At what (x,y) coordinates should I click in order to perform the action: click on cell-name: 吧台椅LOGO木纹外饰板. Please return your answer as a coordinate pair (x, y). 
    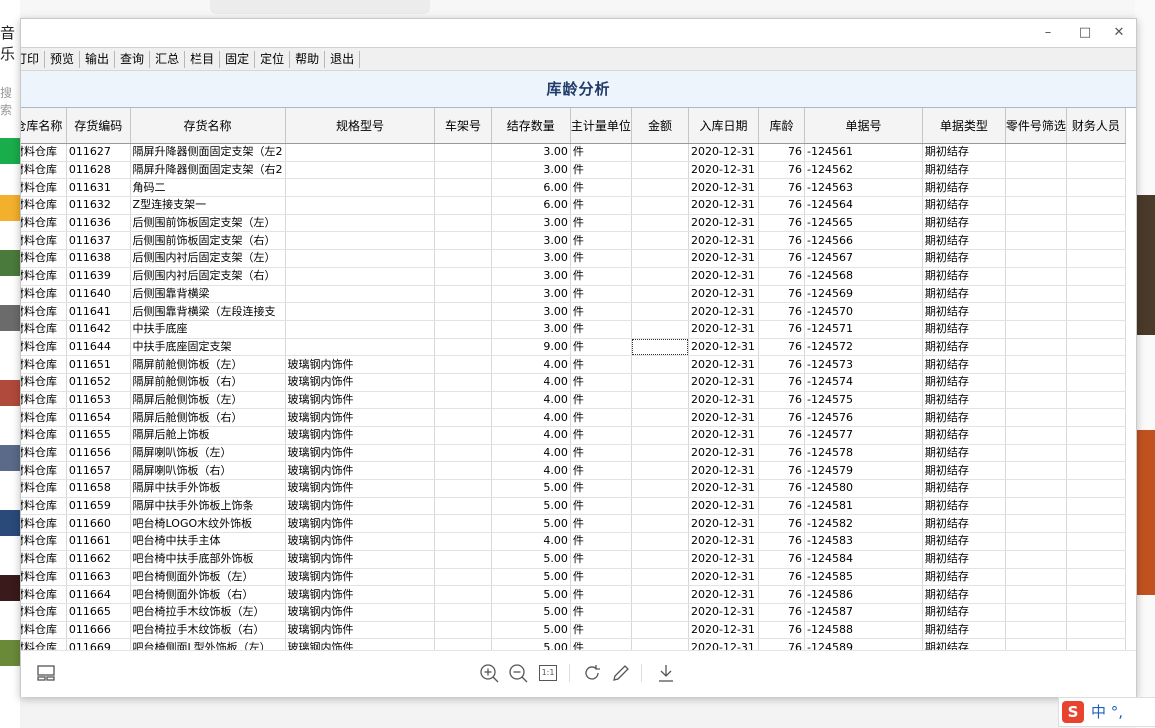
    Looking at the image, I should click on (208, 524).